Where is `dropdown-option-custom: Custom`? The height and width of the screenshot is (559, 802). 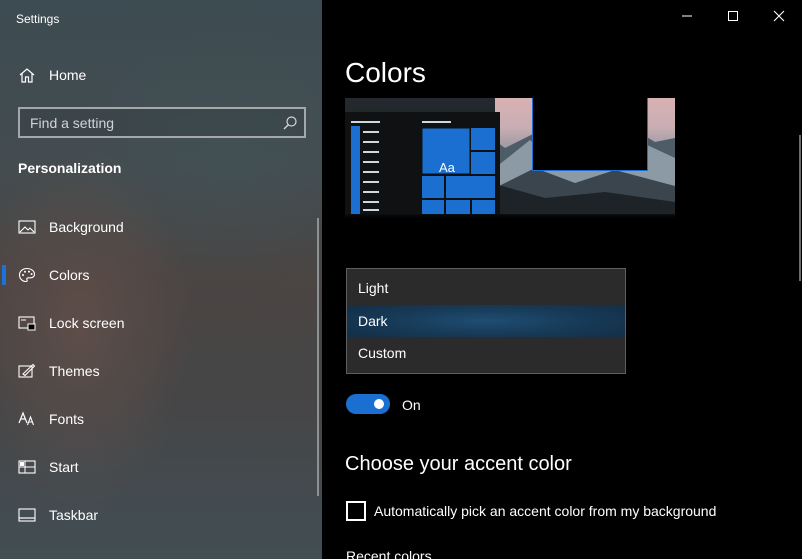 dropdown-option-custom: Custom is located at coordinates (486, 353).